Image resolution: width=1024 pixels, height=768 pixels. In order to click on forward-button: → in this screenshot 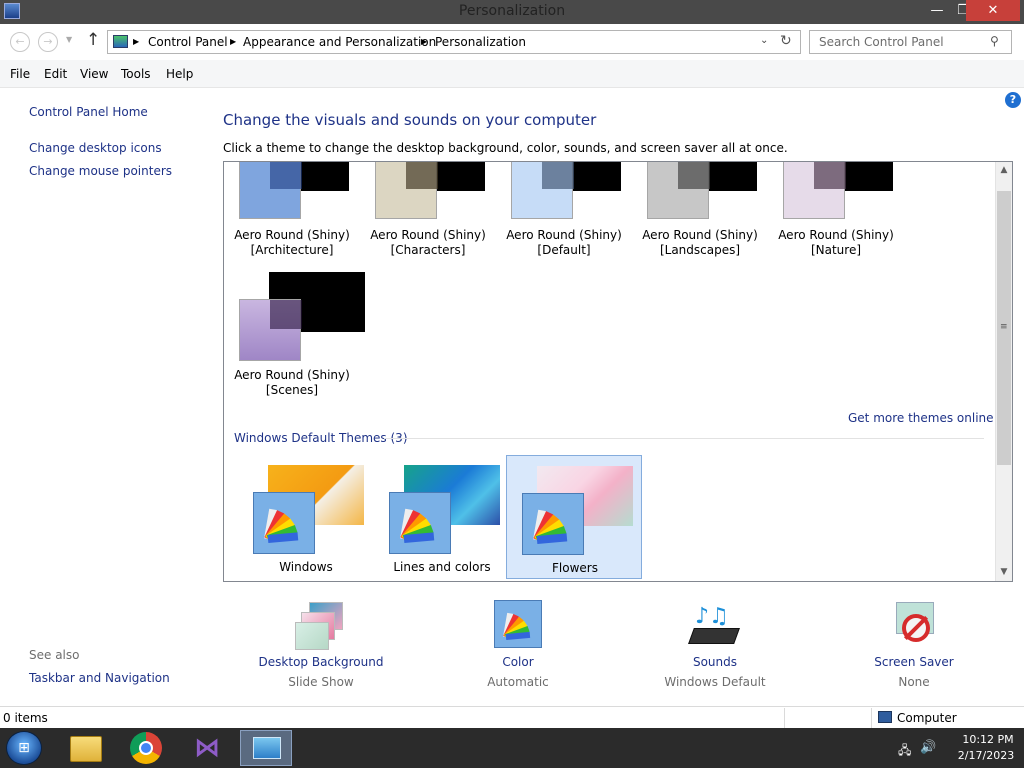, I will do `click(48, 42)`.